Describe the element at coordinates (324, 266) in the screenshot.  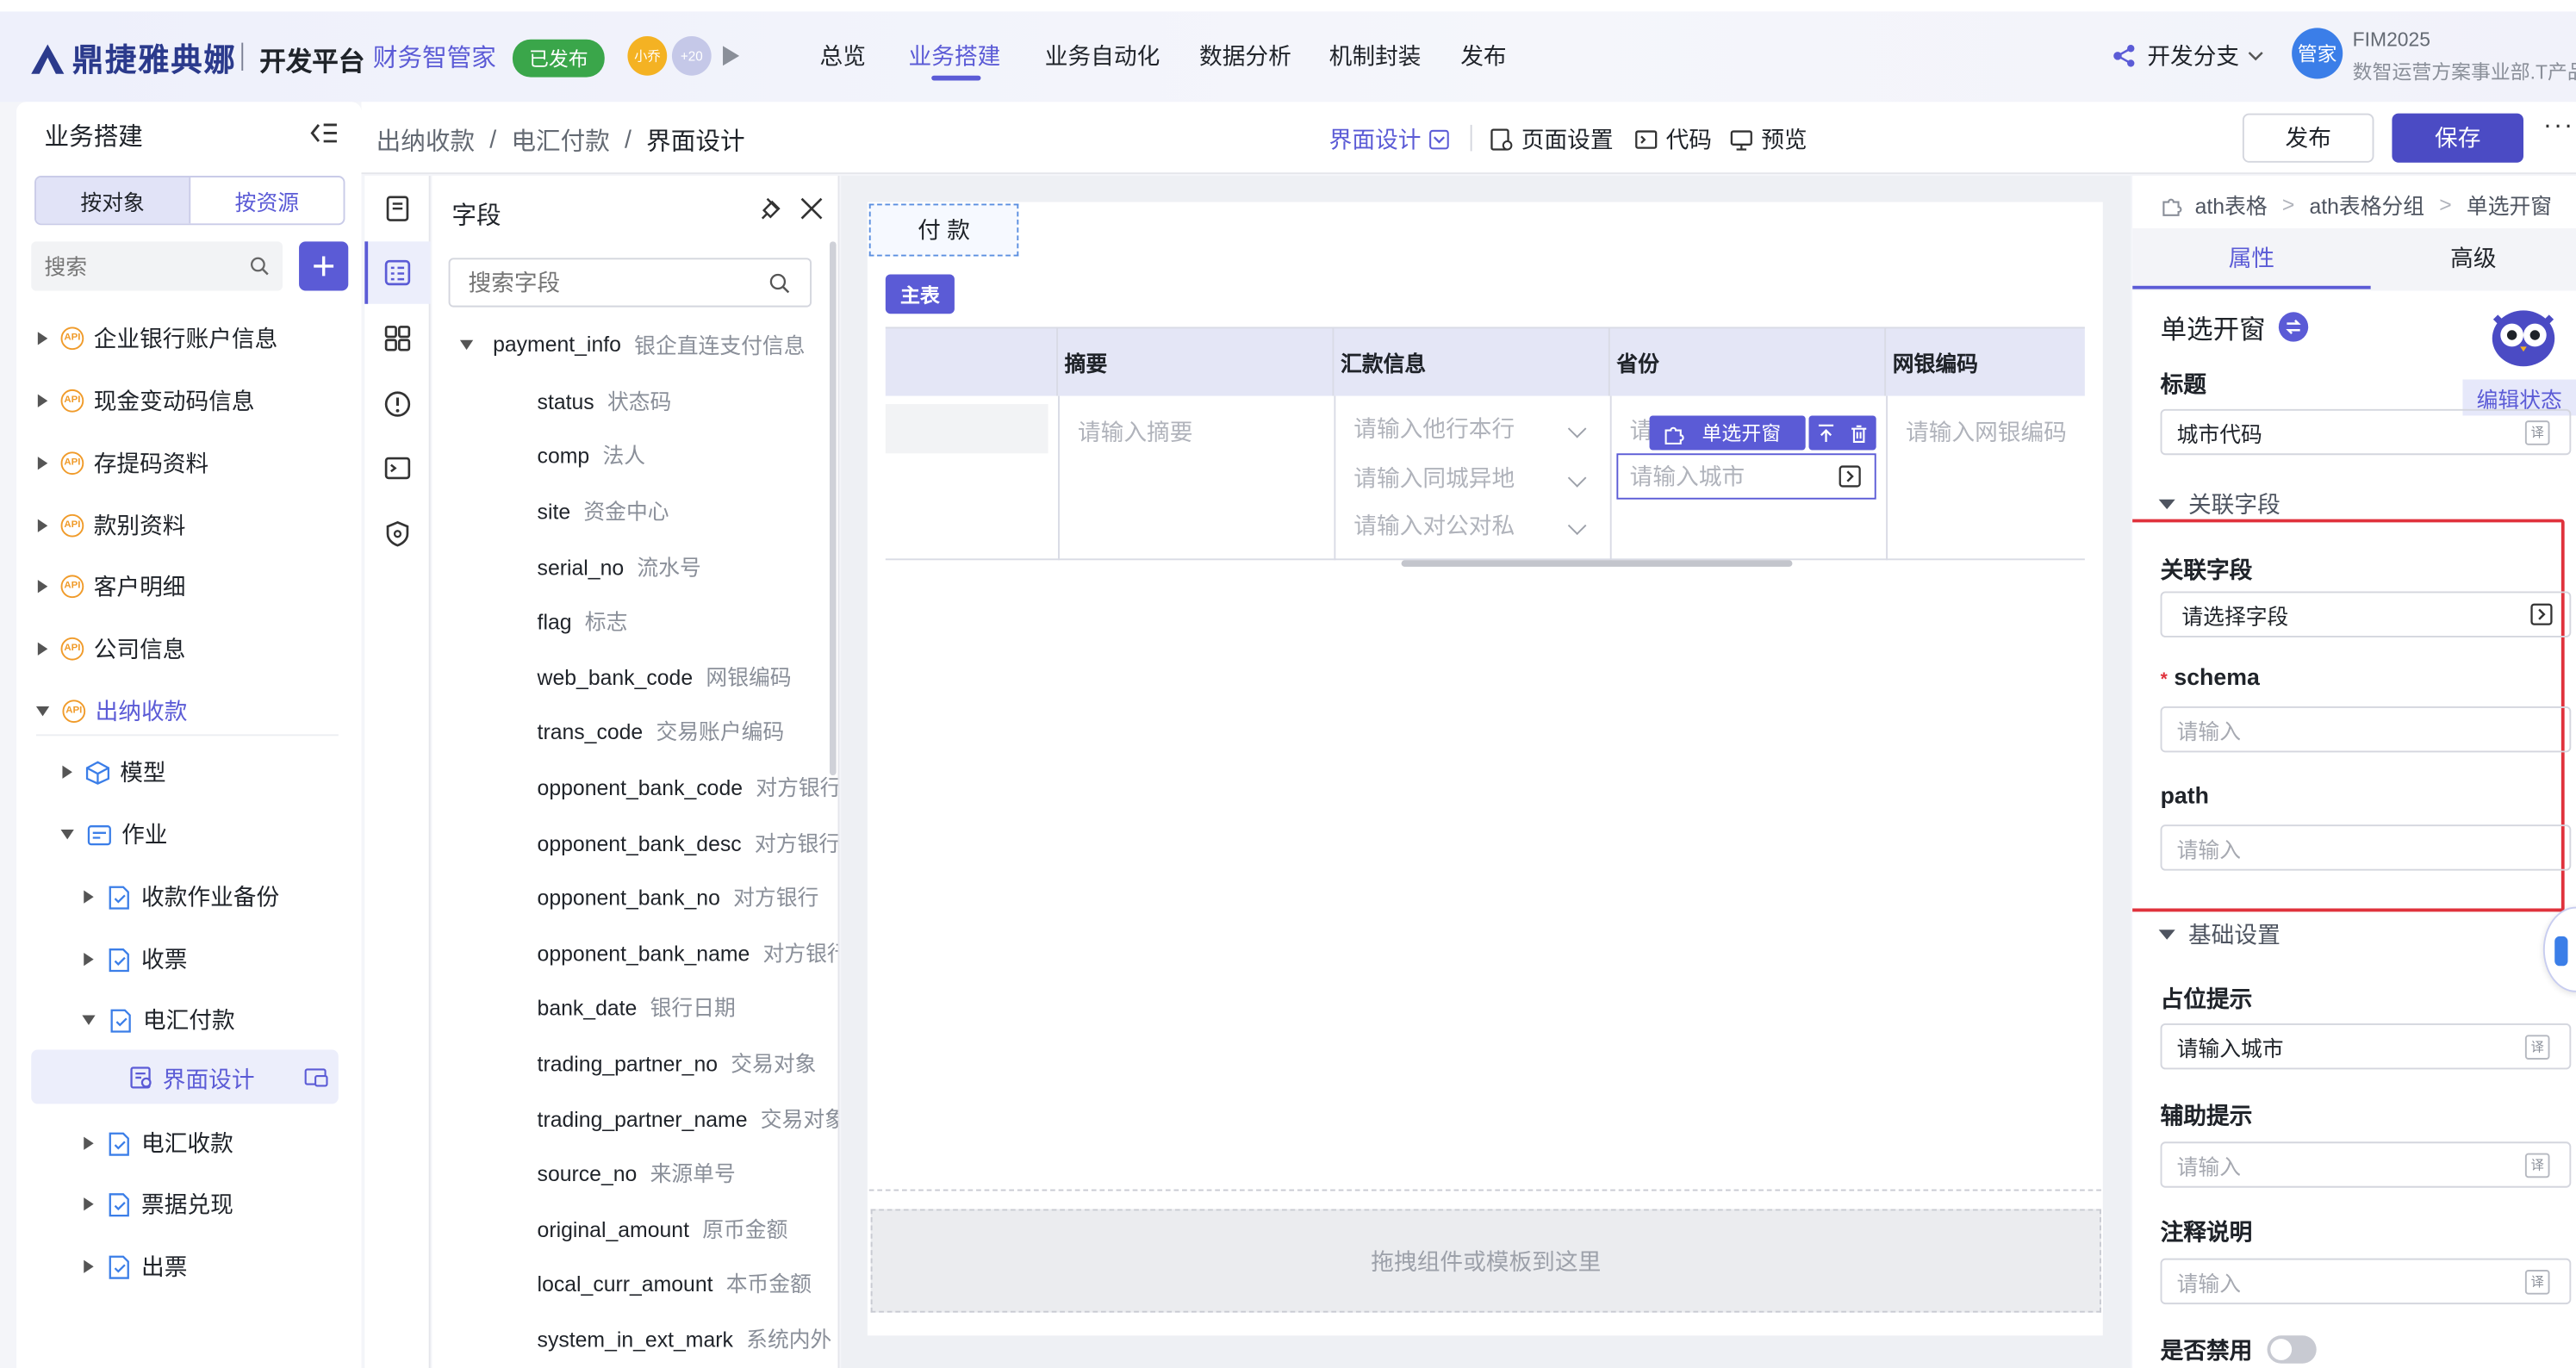
I see `add-button` at that location.